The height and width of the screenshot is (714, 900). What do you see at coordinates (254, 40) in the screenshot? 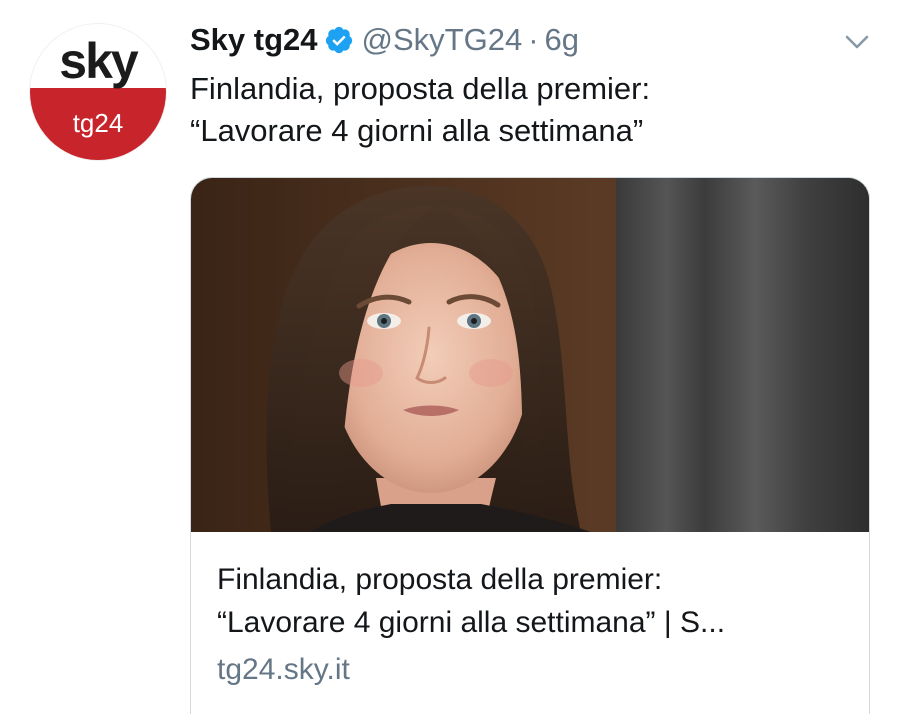
I see `display-name: Sky tg24` at bounding box center [254, 40].